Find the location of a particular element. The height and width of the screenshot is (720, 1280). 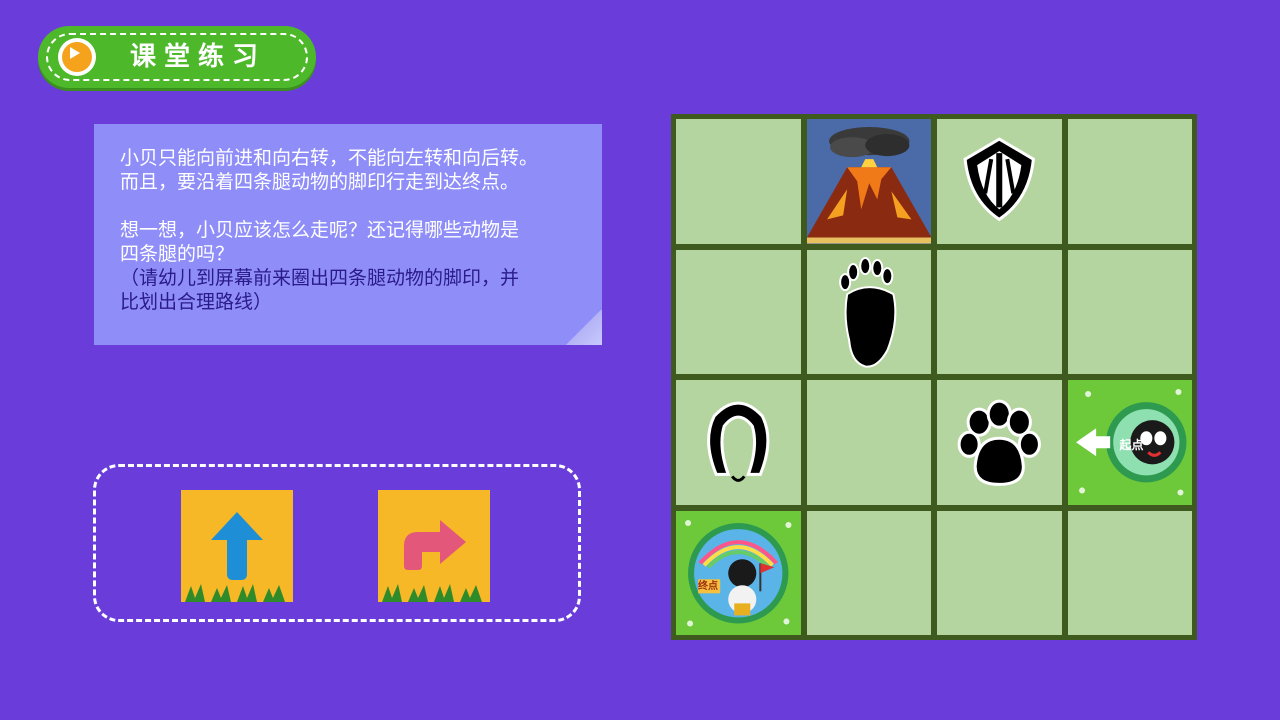

command-box is located at coordinates (337, 543).